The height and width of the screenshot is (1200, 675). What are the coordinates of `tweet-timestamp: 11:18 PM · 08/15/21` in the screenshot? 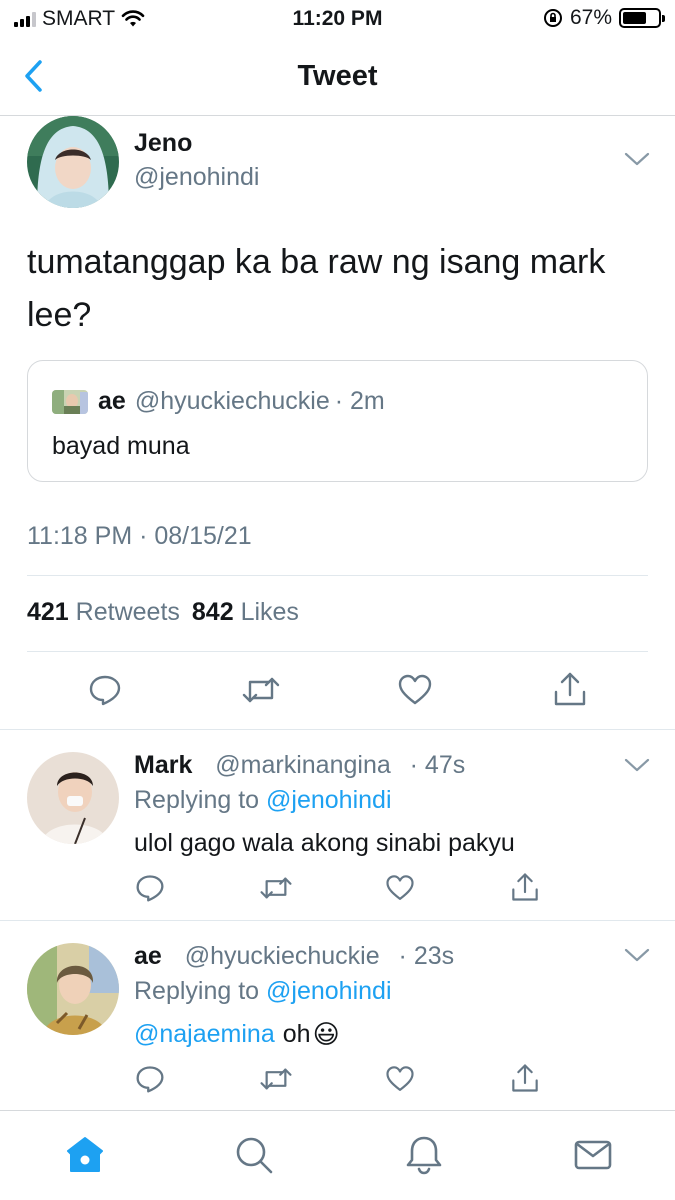 It's located at (139, 536).